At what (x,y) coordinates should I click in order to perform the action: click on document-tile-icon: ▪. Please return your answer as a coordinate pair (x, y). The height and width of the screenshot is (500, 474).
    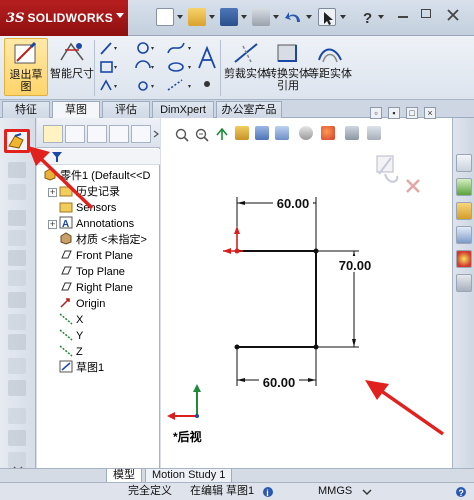
    Looking at the image, I should click on (394, 113).